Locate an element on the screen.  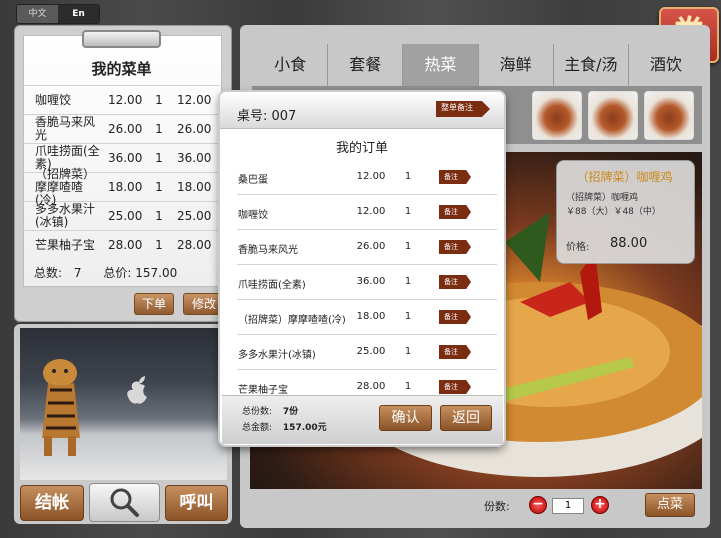
whole-order-note-button: 整单备注 is located at coordinates (463, 109).